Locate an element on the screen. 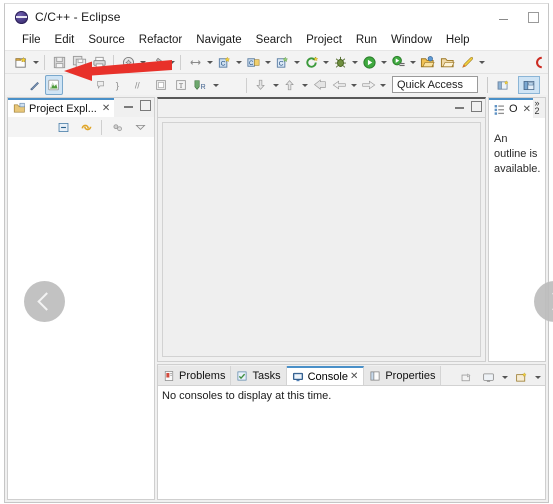 The height and width of the screenshot is (504, 553). tab-properties: Properties is located at coordinates (403, 375).